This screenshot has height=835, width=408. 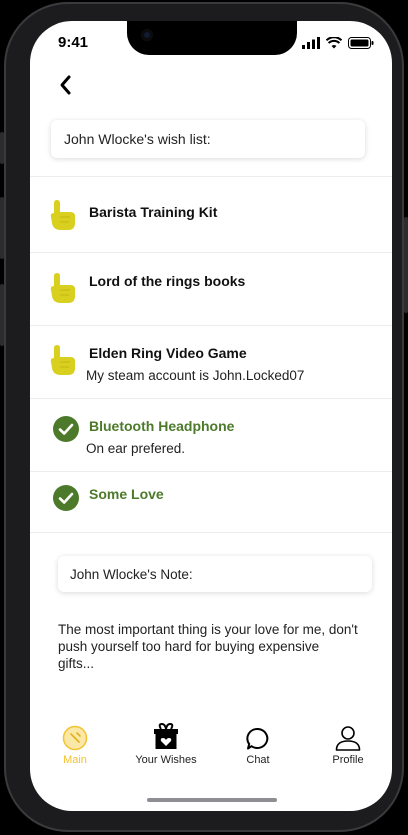 I want to click on tab-chat: Chat, so click(x=258, y=743).